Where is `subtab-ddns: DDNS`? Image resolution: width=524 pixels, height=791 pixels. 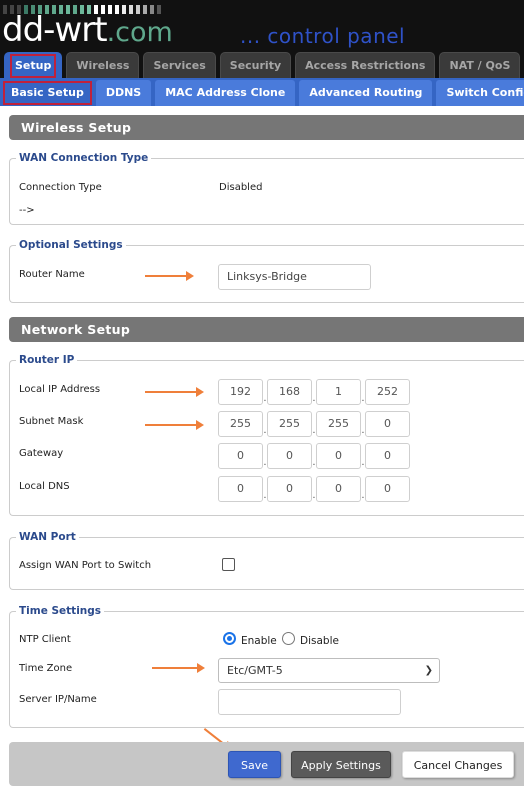 subtab-ddns: DDNS is located at coordinates (123, 93).